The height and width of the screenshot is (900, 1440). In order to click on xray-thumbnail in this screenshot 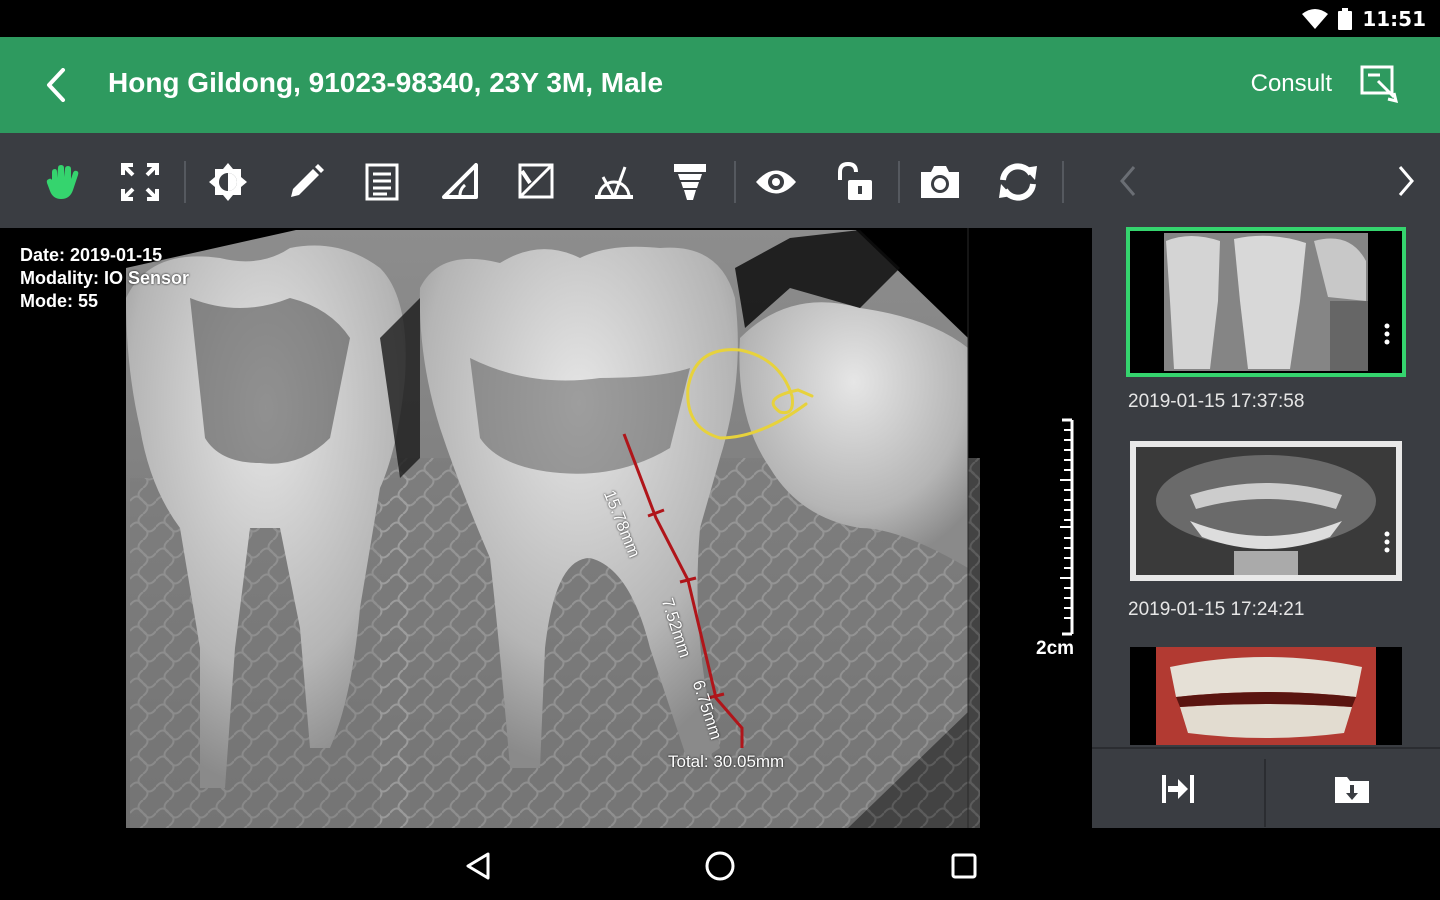, I will do `click(1266, 302)`.